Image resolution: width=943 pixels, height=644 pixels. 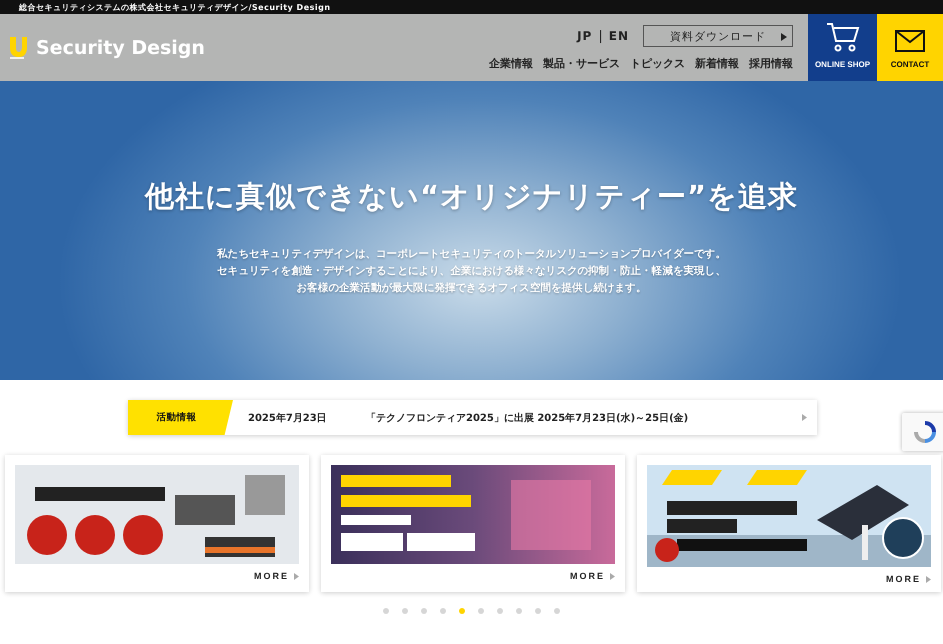 I want to click on refresh-icon, so click(x=924, y=432).